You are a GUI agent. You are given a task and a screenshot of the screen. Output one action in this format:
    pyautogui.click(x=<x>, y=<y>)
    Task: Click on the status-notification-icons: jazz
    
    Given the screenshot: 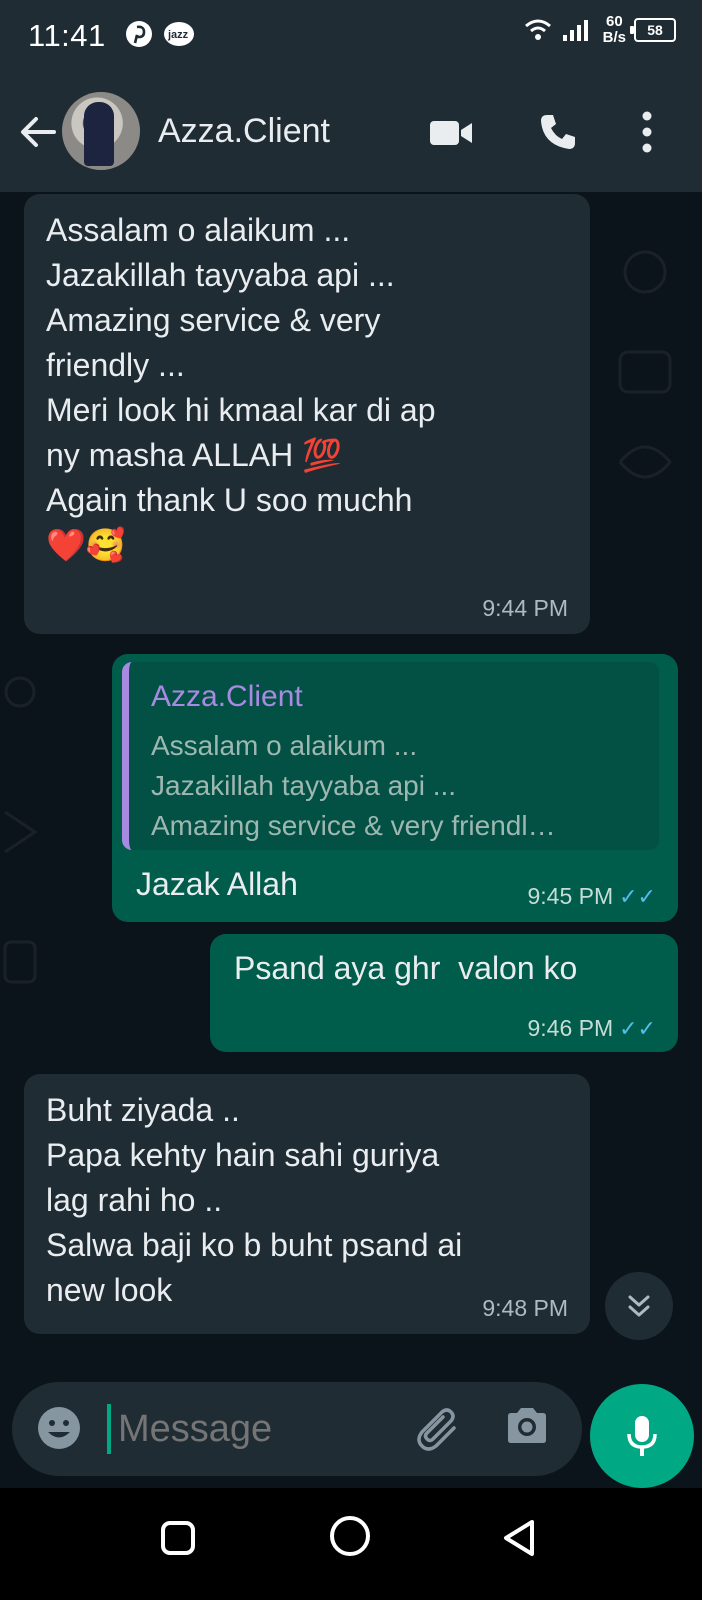 What is the action you would take?
    pyautogui.click(x=160, y=34)
    